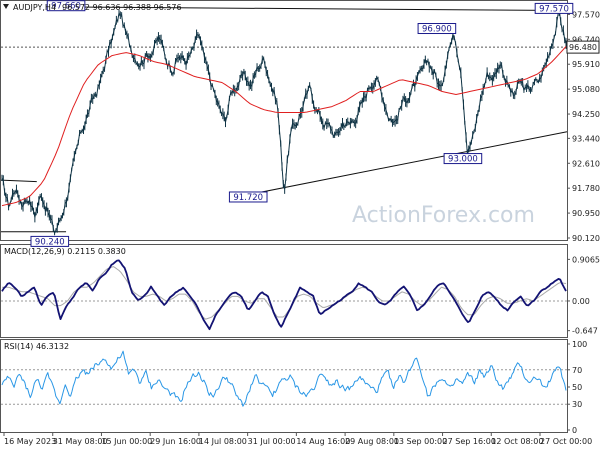  I want to click on annotation-label: 96.900, so click(437, 30).